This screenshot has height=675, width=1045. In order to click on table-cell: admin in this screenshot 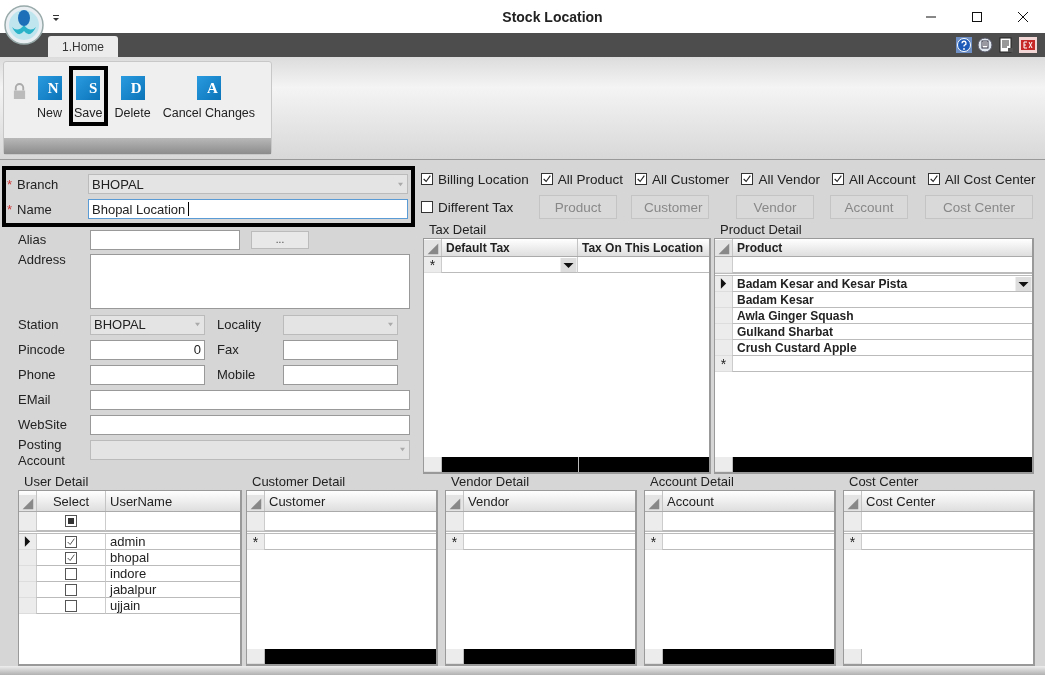, I will do `click(172, 542)`.